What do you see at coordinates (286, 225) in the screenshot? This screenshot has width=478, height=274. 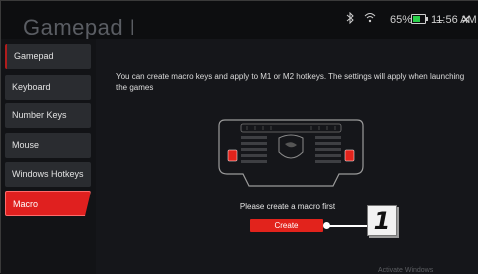 I see `create-macro-button: Create` at bounding box center [286, 225].